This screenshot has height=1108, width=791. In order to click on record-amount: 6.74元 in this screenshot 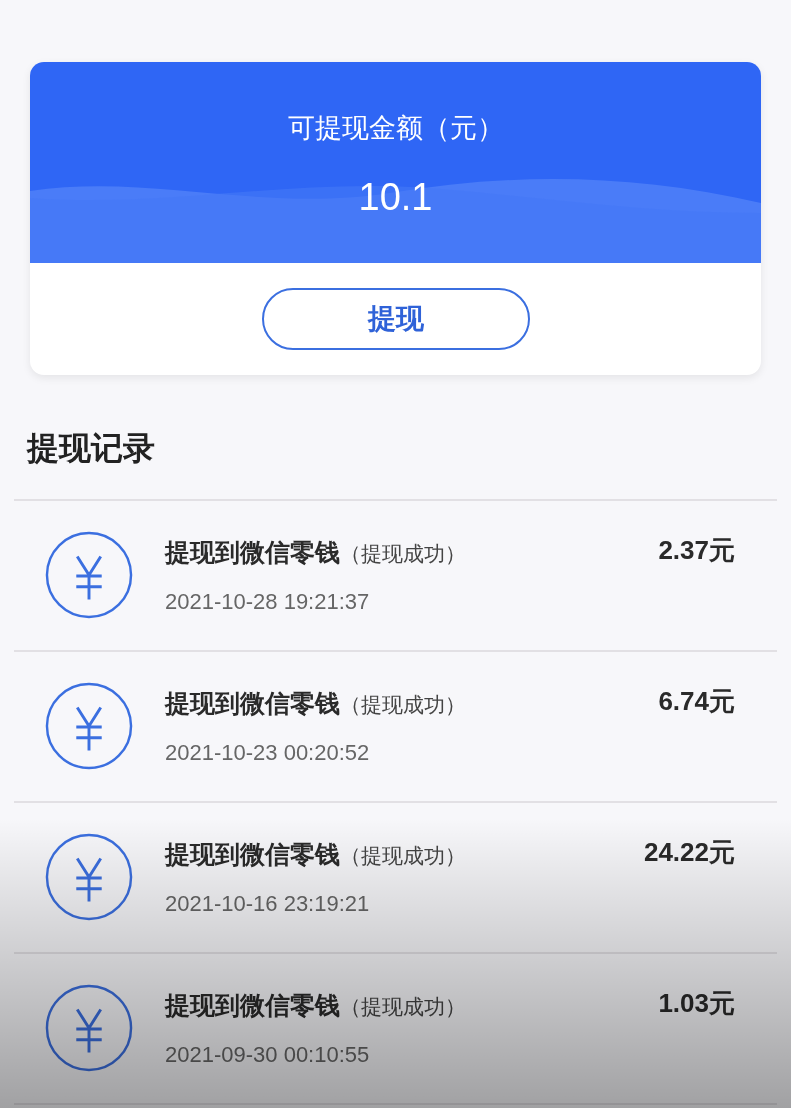, I will do `click(696, 701)`.